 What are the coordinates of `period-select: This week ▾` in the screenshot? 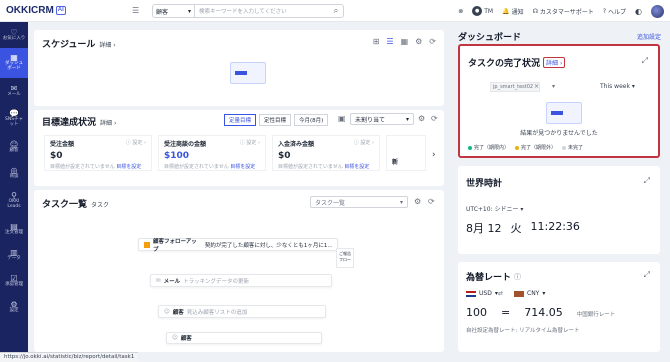 It's located at (617, 86).